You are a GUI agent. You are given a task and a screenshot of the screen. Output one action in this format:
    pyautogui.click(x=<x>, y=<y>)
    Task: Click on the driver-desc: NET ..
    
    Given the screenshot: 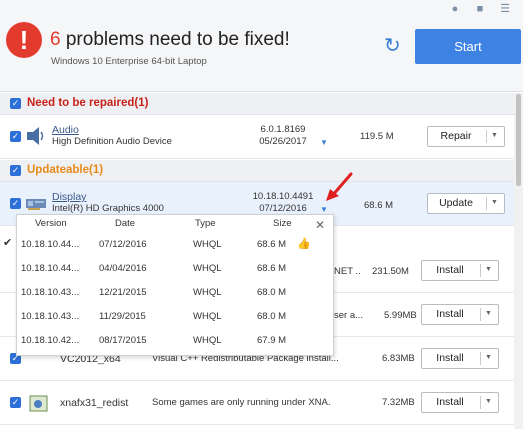 What is the action you would take?
    pyautogui.click(x=347, y=271)
    